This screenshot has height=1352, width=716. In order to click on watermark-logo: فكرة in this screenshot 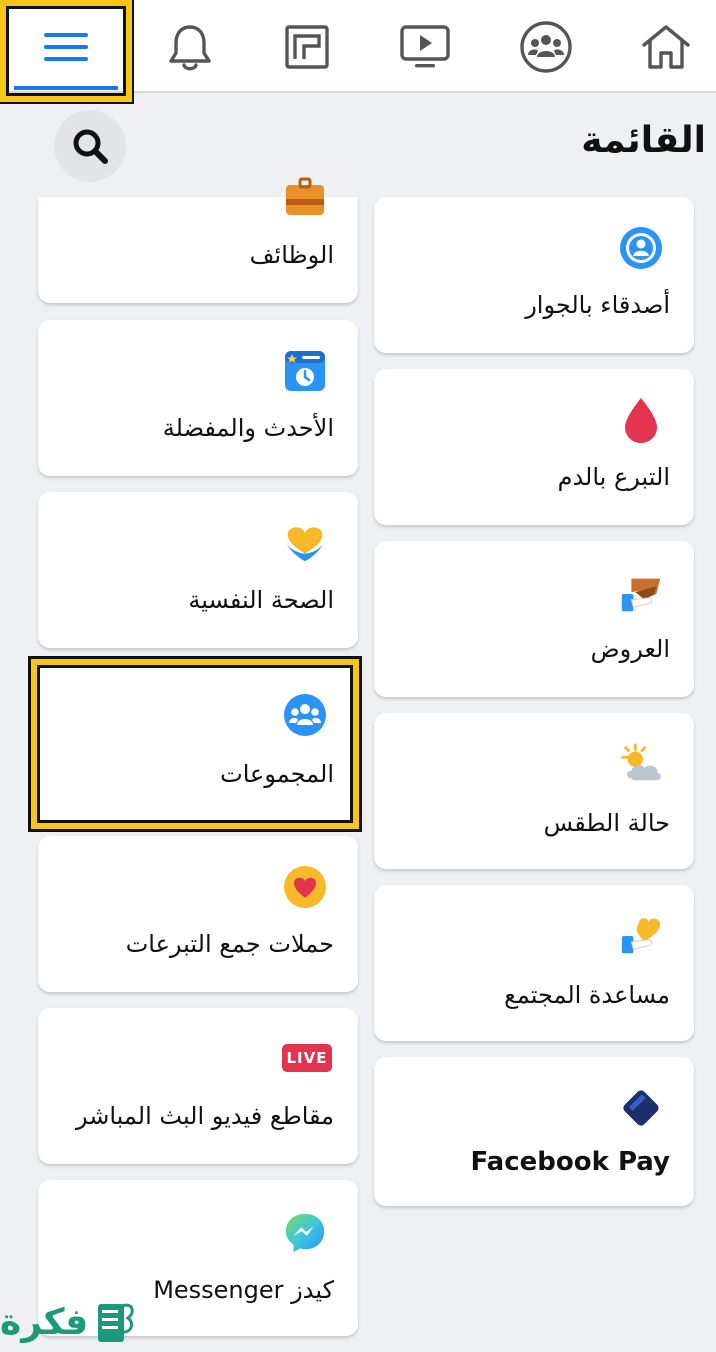, I will do `click(80, 1322)`.